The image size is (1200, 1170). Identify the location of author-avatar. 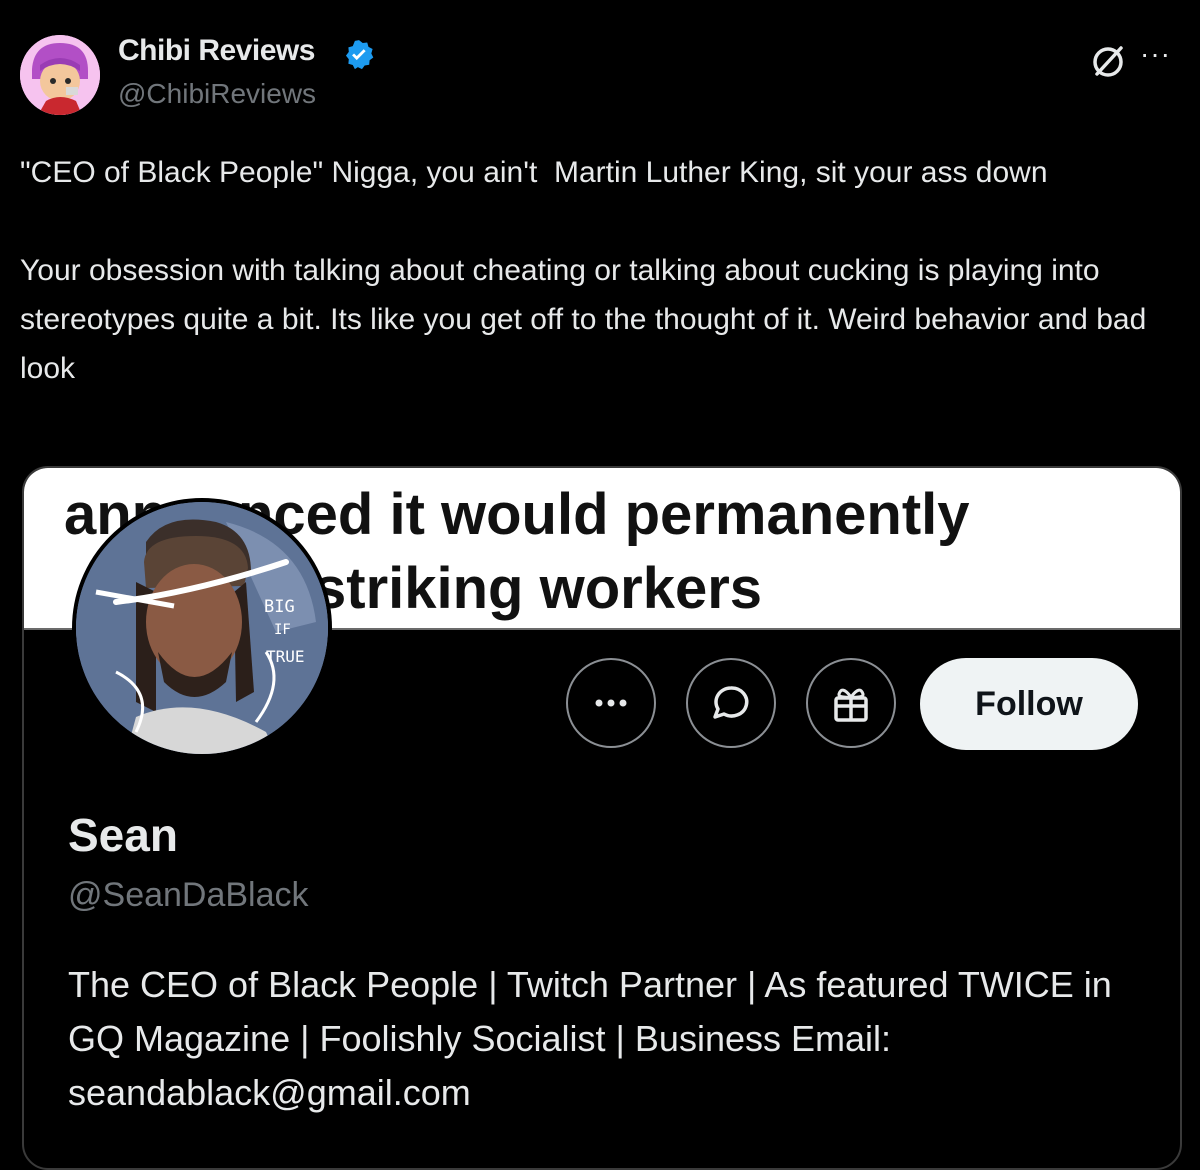
(60, 75).